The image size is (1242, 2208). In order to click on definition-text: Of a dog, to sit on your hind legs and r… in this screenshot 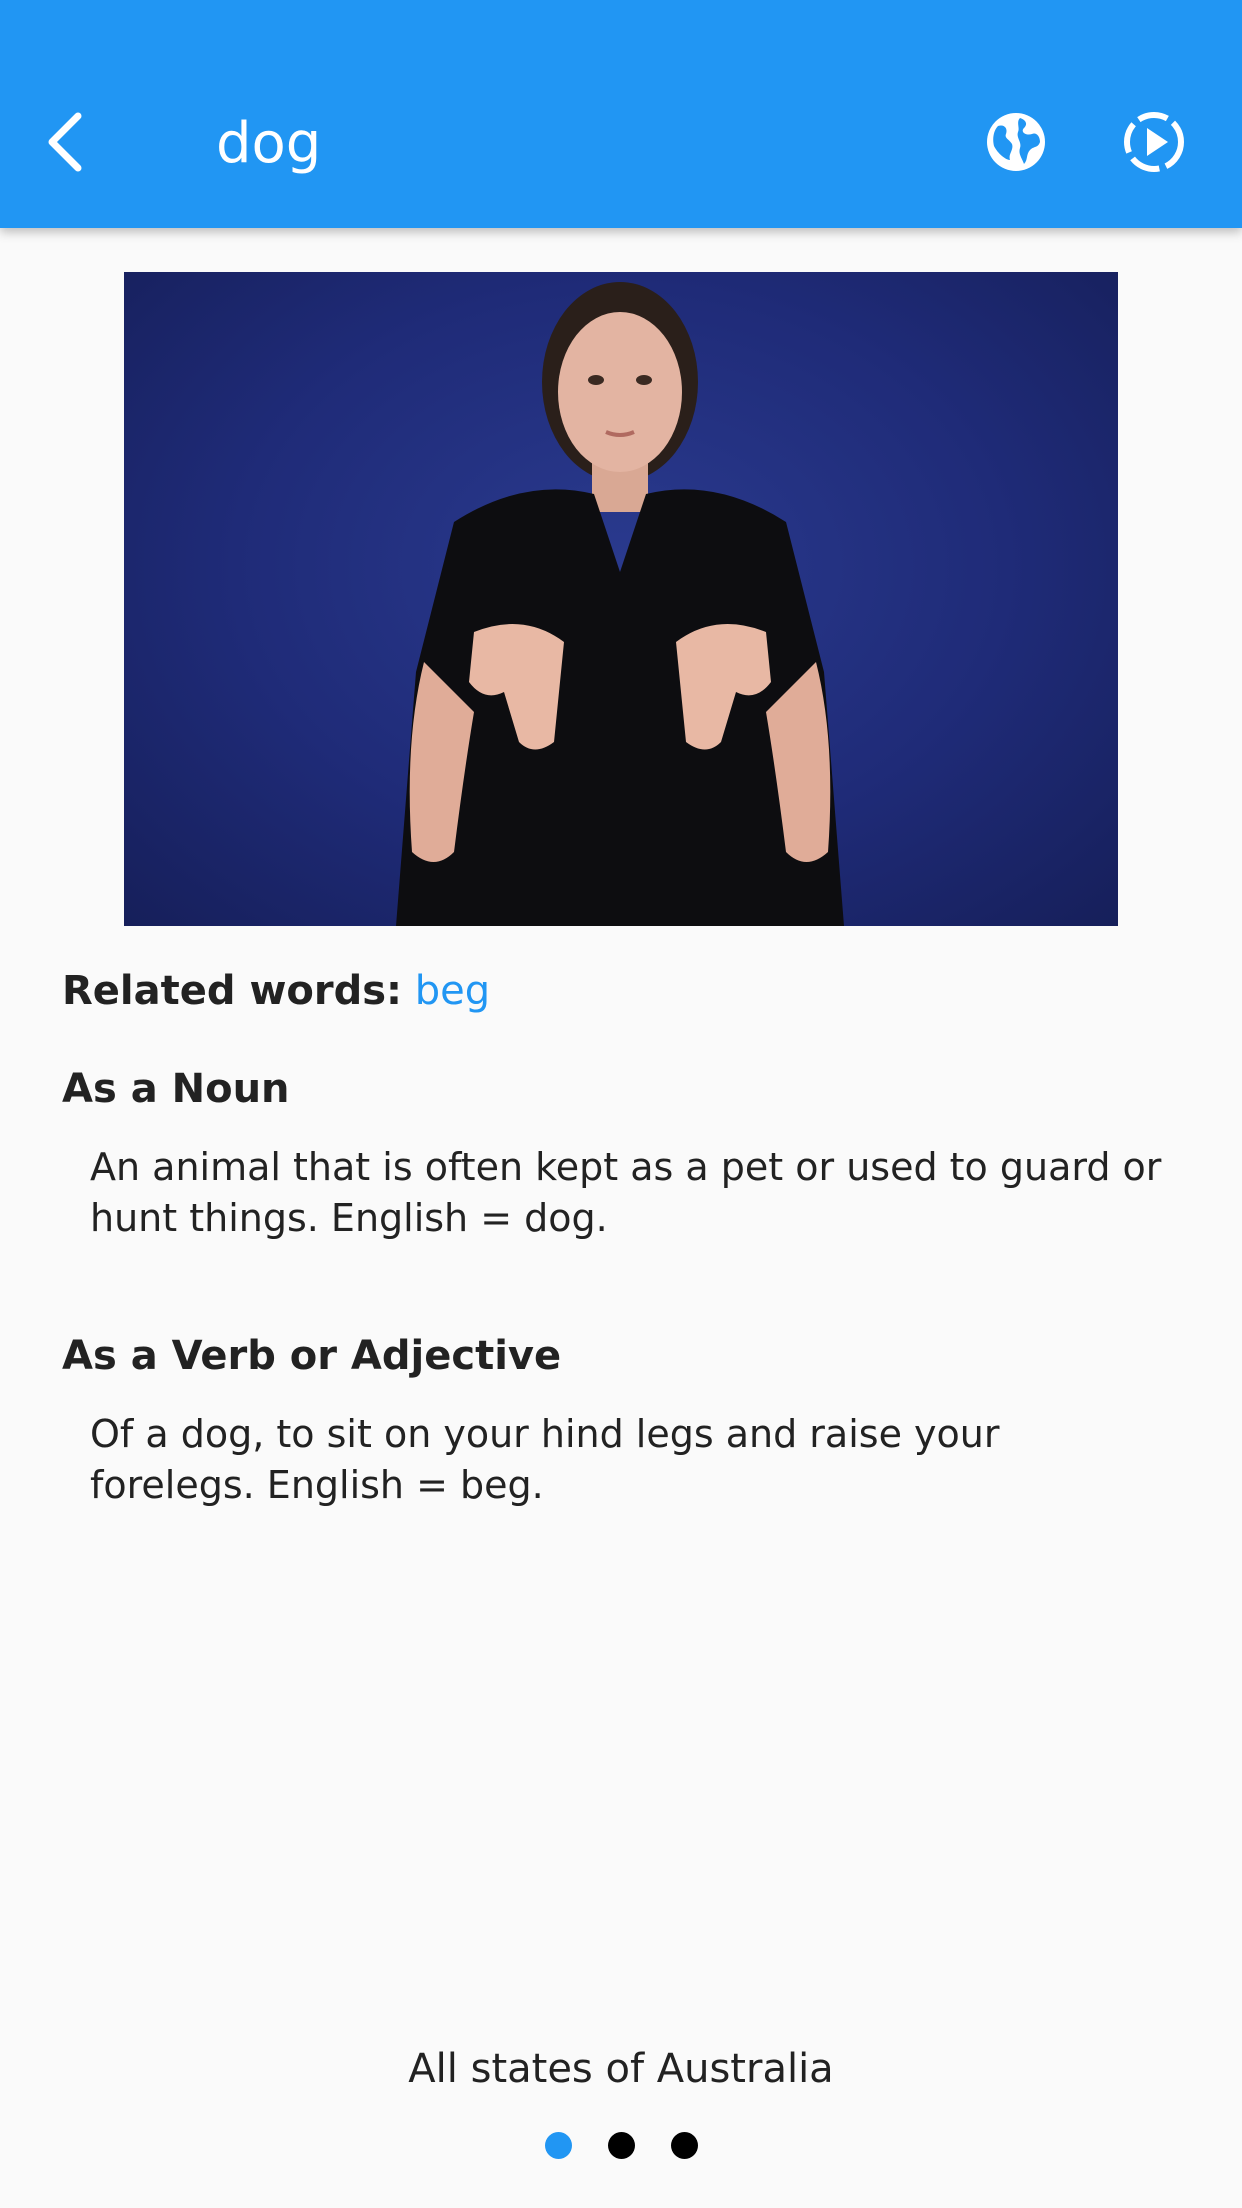, I will do `click(545, 1459)`.